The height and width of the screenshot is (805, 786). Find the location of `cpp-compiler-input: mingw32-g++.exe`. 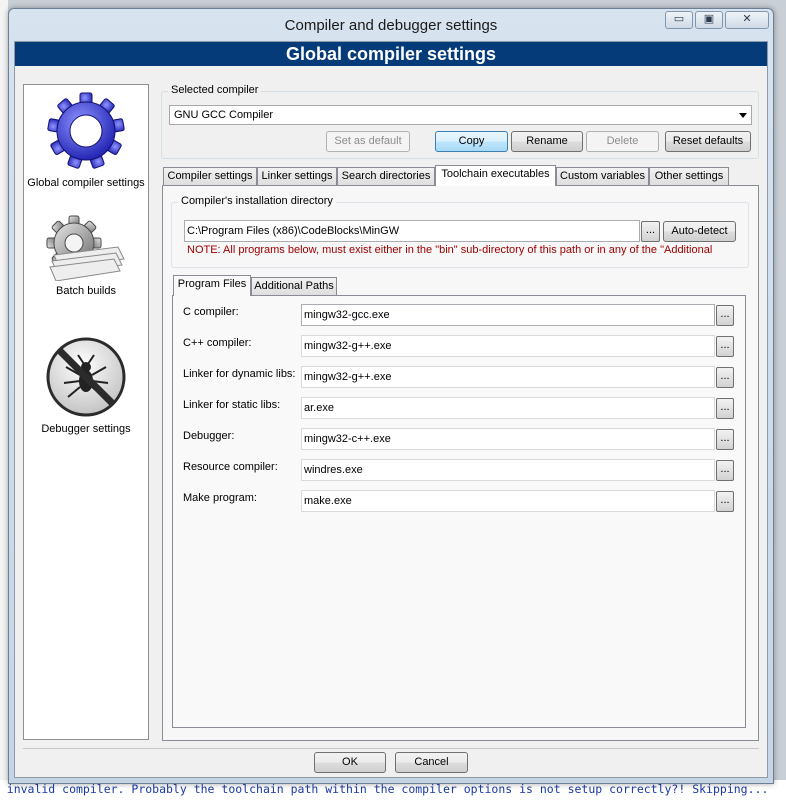

cpp-compiler-input: mingw32-g++.exe is located at coordinates (508, 346).